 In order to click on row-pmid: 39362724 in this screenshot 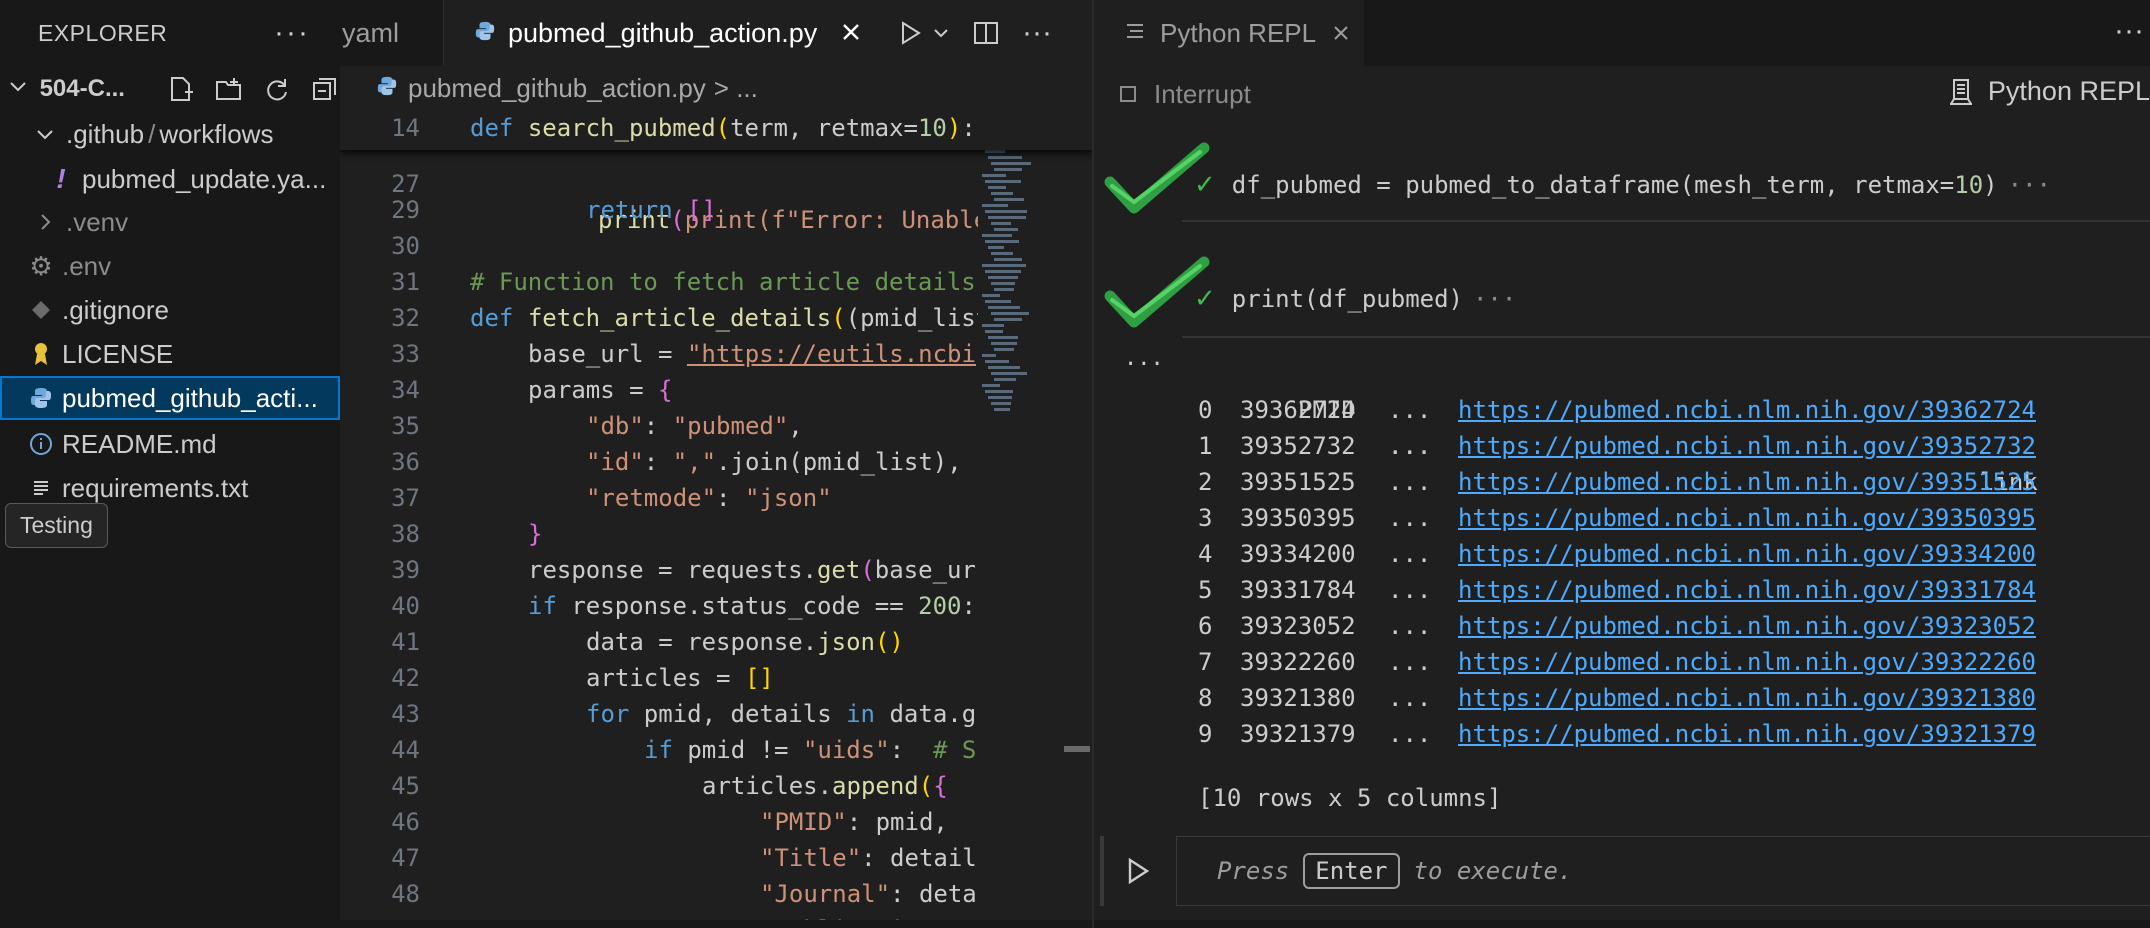, I will do `click(1298, 410)`.